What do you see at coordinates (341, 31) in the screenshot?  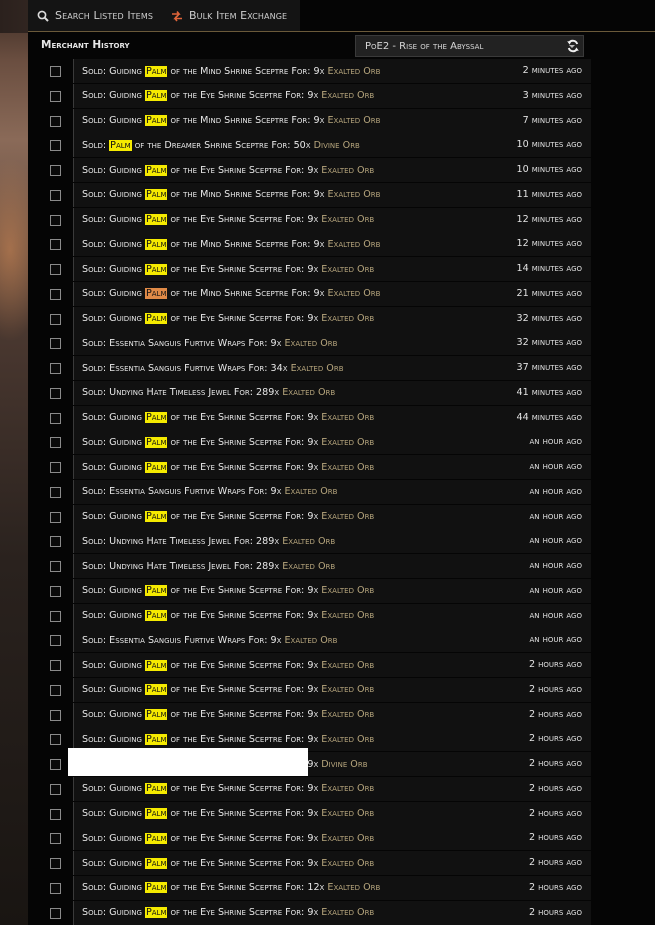 I see `title-divider` at bounding box center [341, 31].